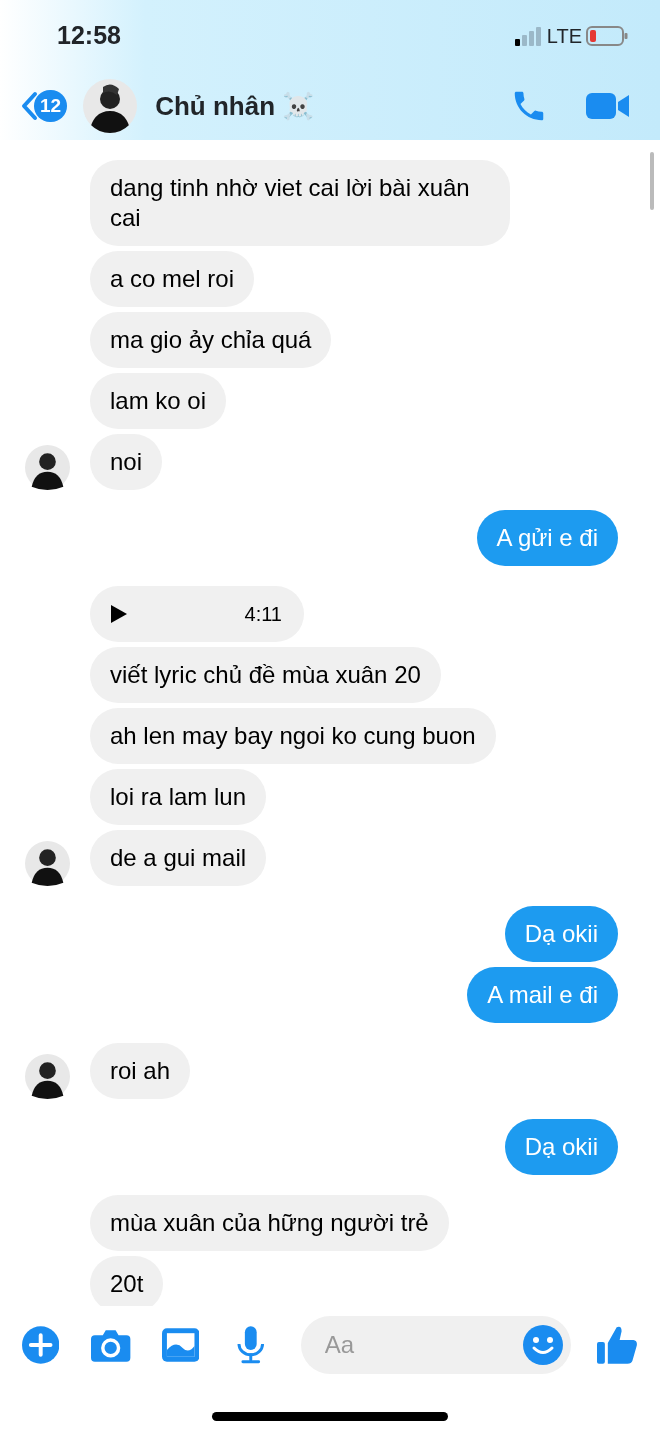  Describe the element at coordinates (528, 36) in the screenshot. I see `signal-icon` at that location.